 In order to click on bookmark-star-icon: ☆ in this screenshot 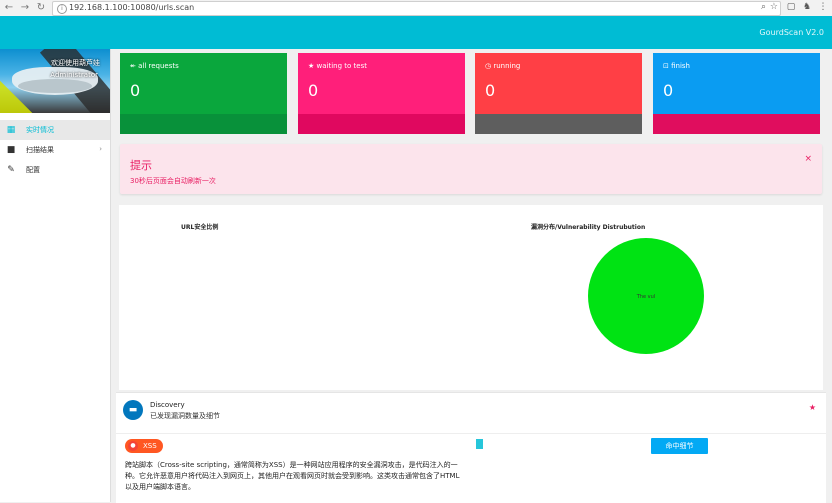, I will do `click(774, 7)`.